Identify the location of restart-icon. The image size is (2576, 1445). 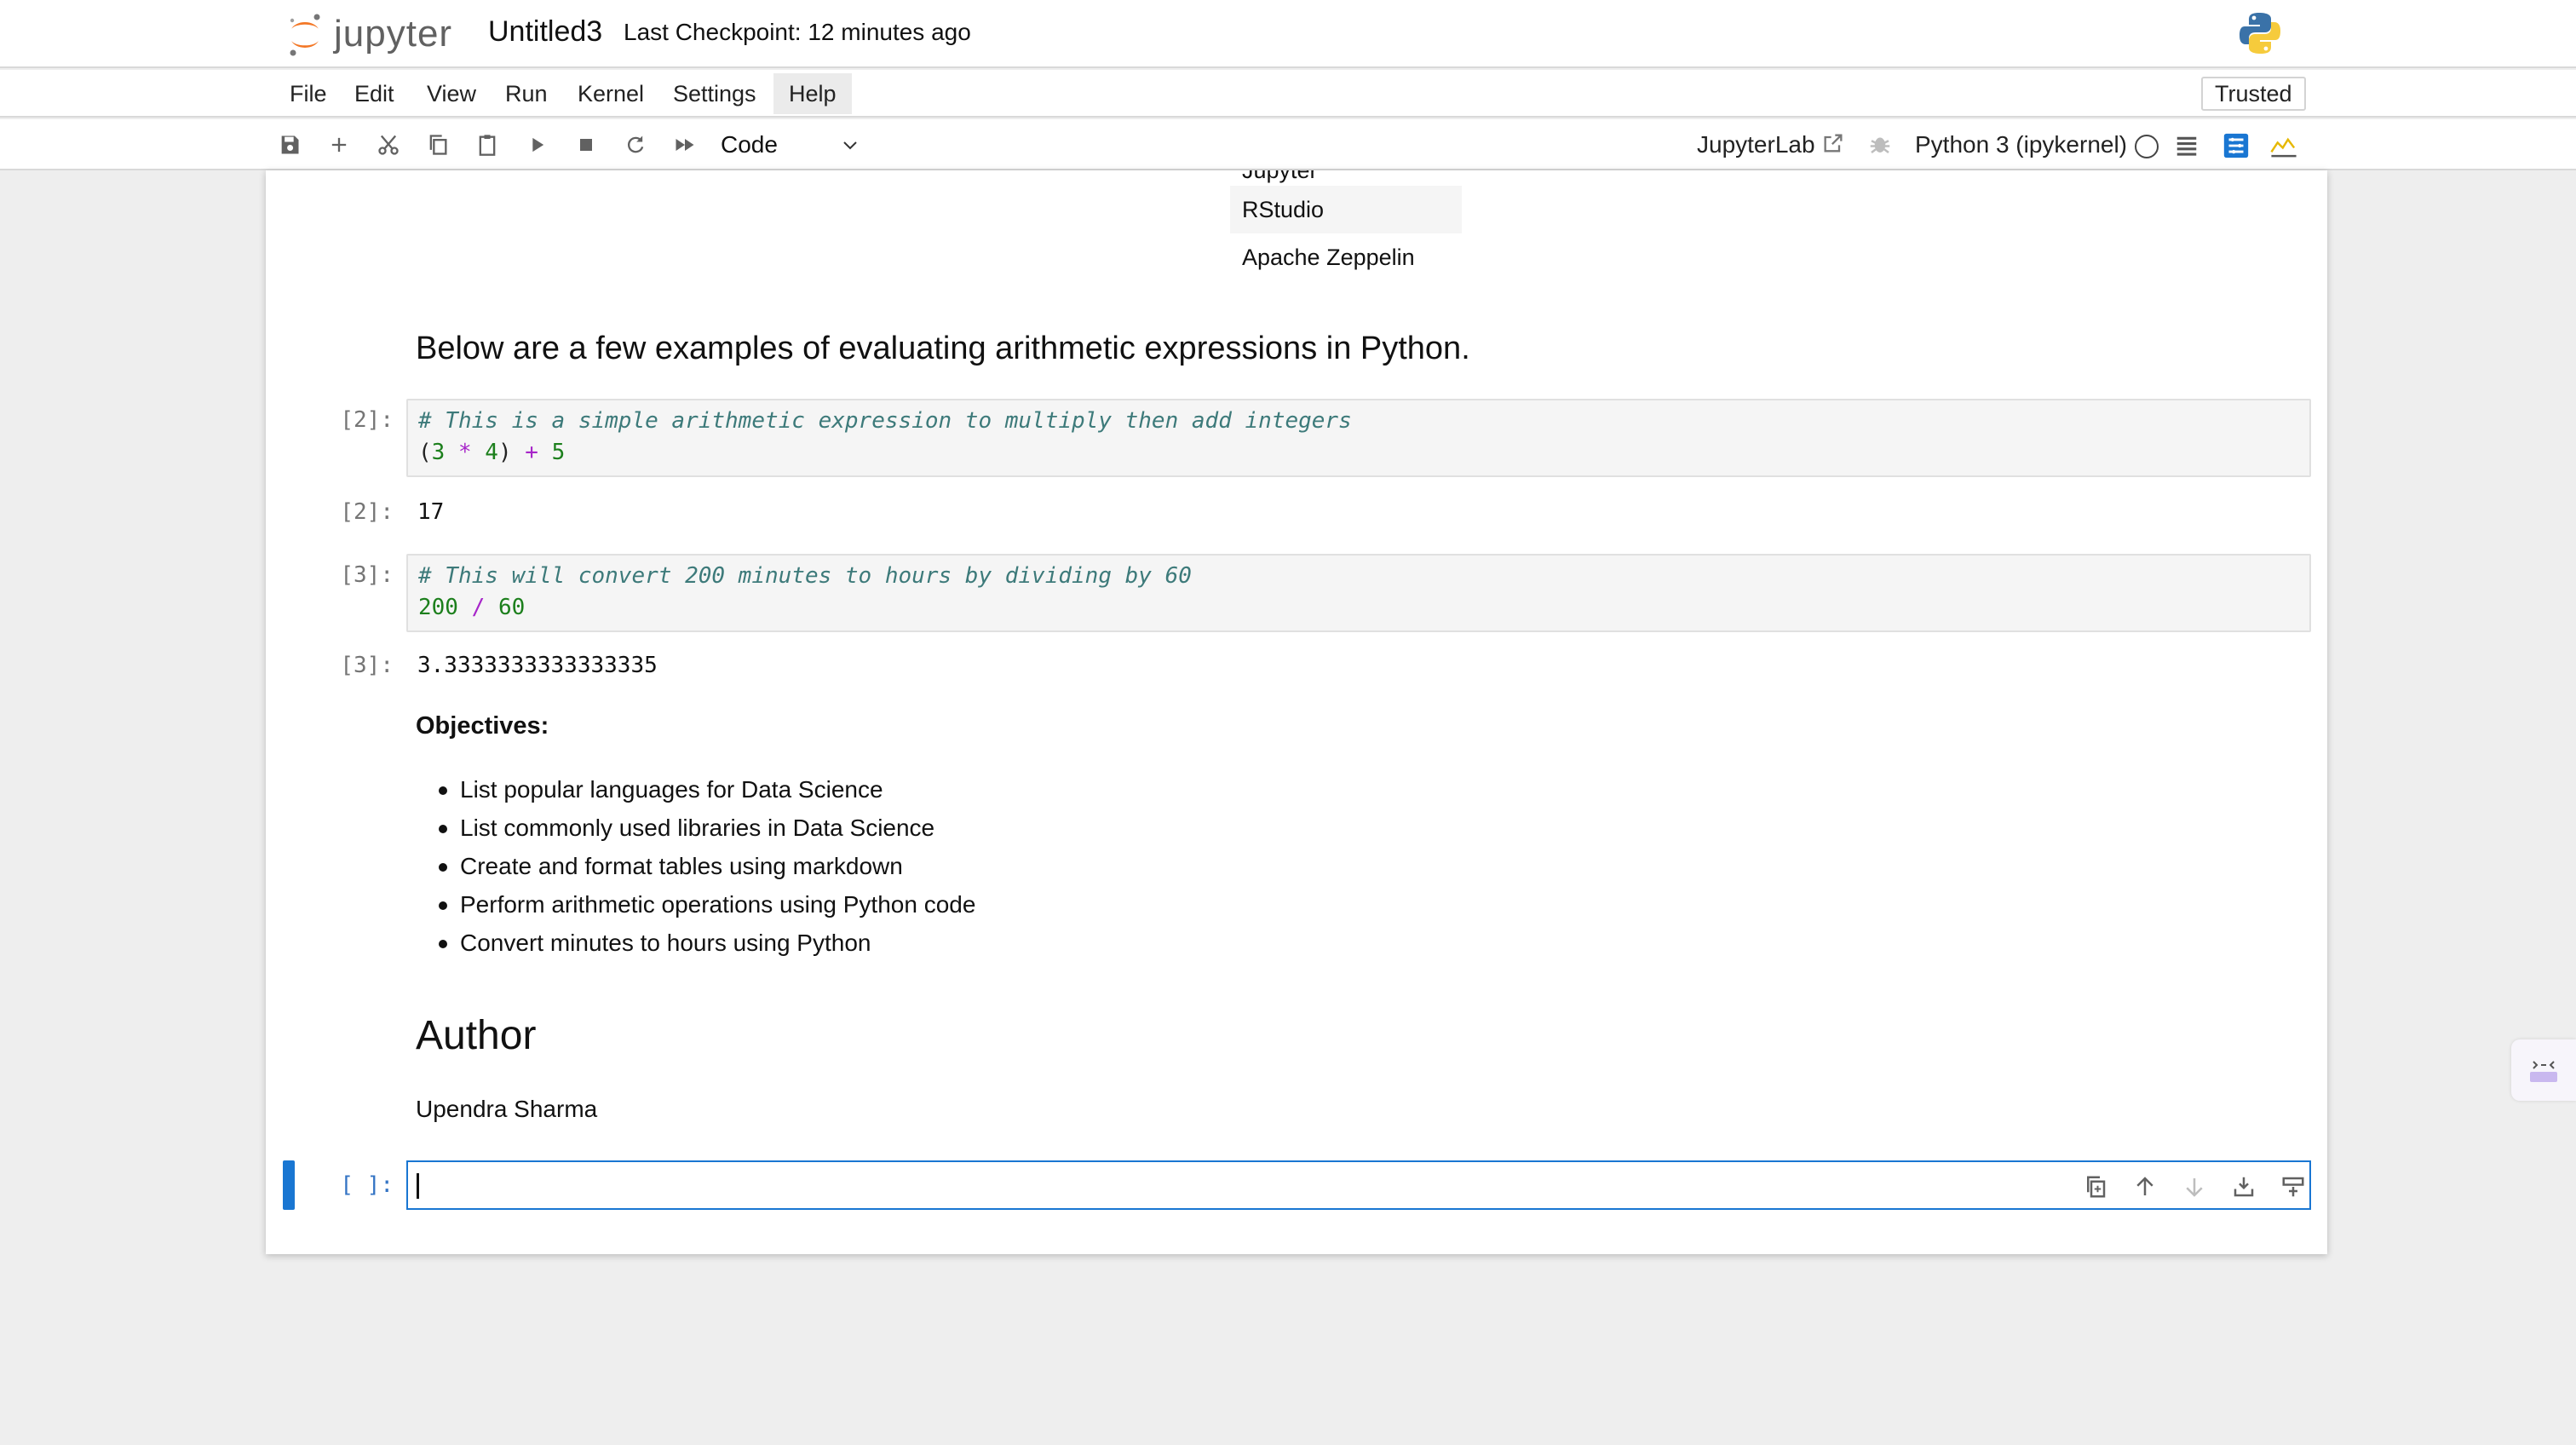
(636, 145).